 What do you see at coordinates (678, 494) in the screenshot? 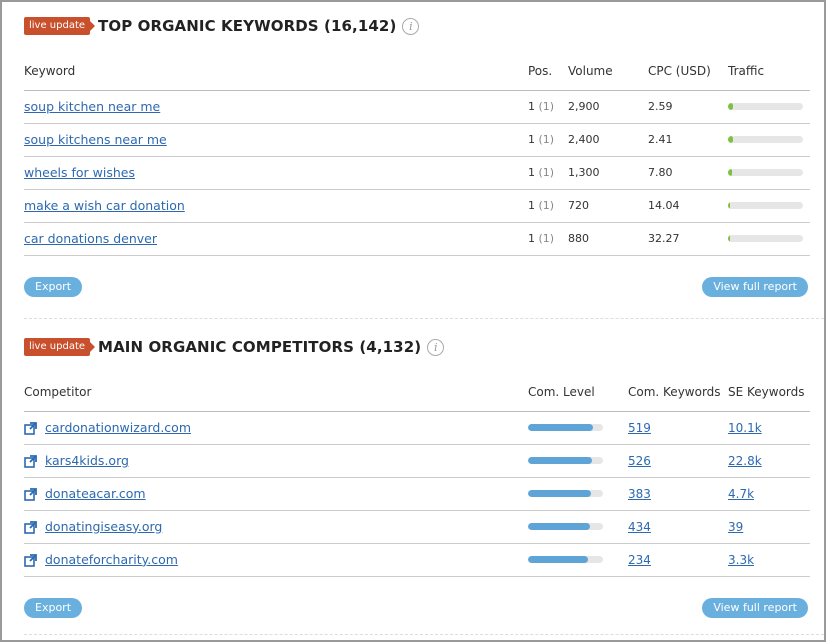
I see `com-keywords-cell: 383` at bounding box center [678, 494].